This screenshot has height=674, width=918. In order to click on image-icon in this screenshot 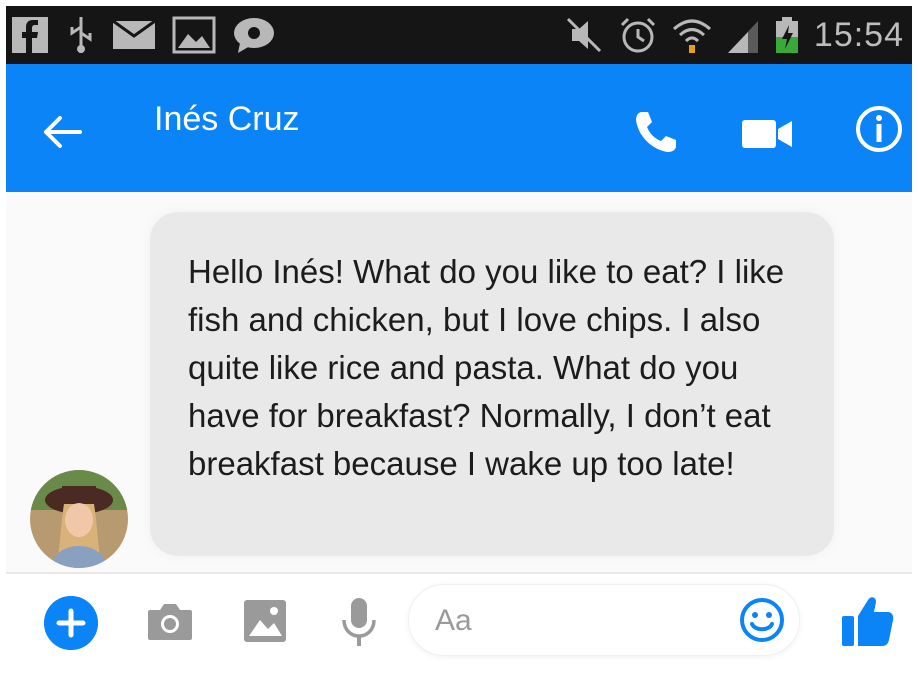, I will do `click(265, 621)`.